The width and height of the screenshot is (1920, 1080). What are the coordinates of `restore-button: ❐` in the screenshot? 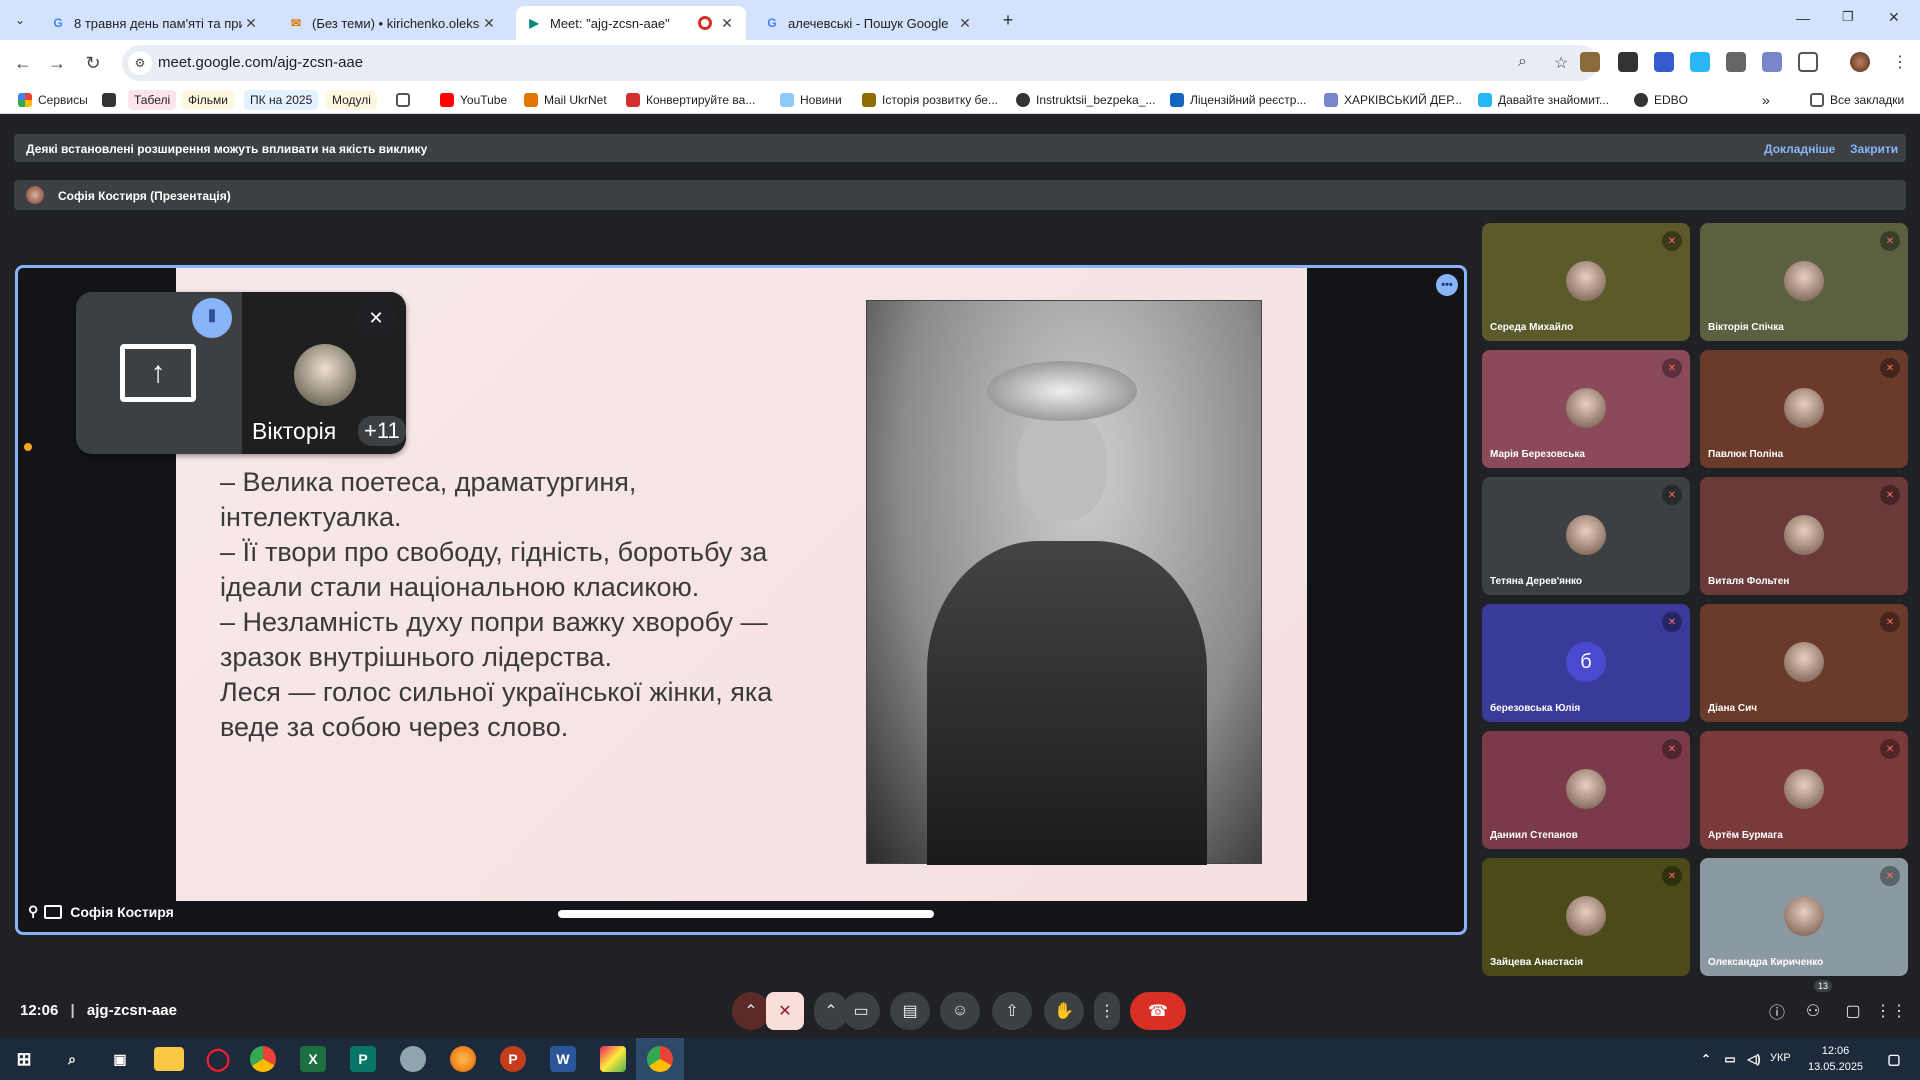 It's located at (1848, 17).